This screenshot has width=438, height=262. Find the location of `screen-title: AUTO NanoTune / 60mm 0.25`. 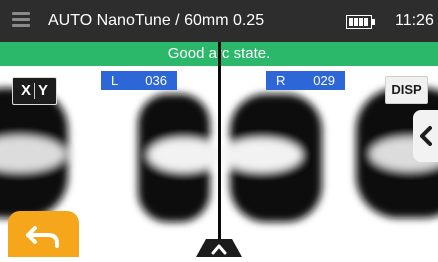

screen-title: AUTO NanoTune / 60mm 0.25 is located at coordinates (156, 20).